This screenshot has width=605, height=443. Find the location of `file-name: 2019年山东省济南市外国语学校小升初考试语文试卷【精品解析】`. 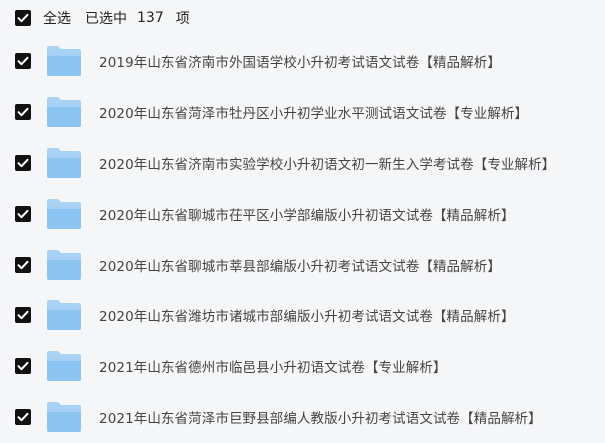

file-name: 2019年山东省济南市外国语学校小升初考试语文试卷【精品解析】 is located at coordinates (300, 61).